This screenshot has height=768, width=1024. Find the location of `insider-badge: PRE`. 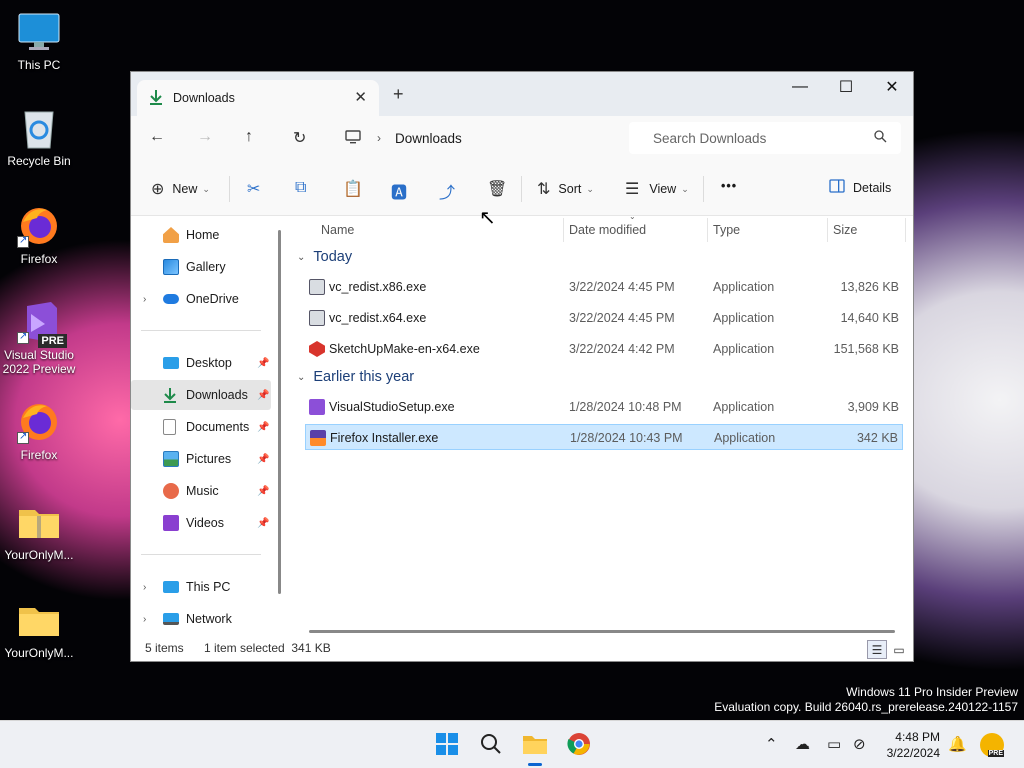

insider-badge: PRE is located at coordinates (992, 745).